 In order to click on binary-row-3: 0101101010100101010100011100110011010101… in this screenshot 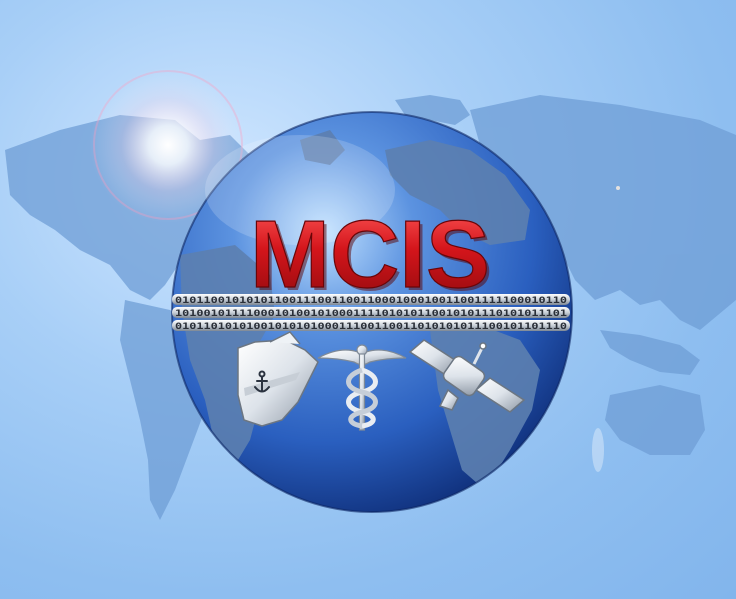, I will do `click(371, 327)`.